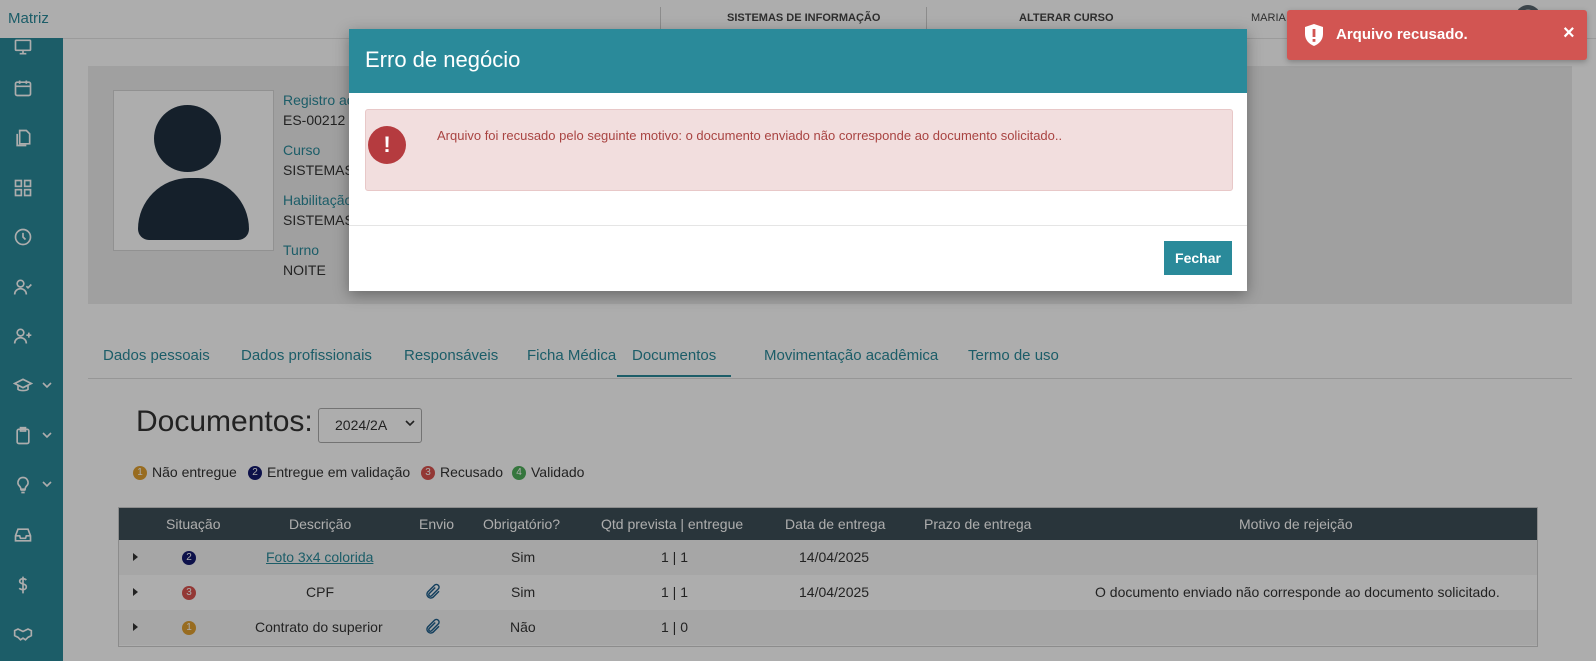  What do you see at coordinates (1314, 35) in the screenshot?
I see `shield-alert-icon` at bounding box center [1314, 35].